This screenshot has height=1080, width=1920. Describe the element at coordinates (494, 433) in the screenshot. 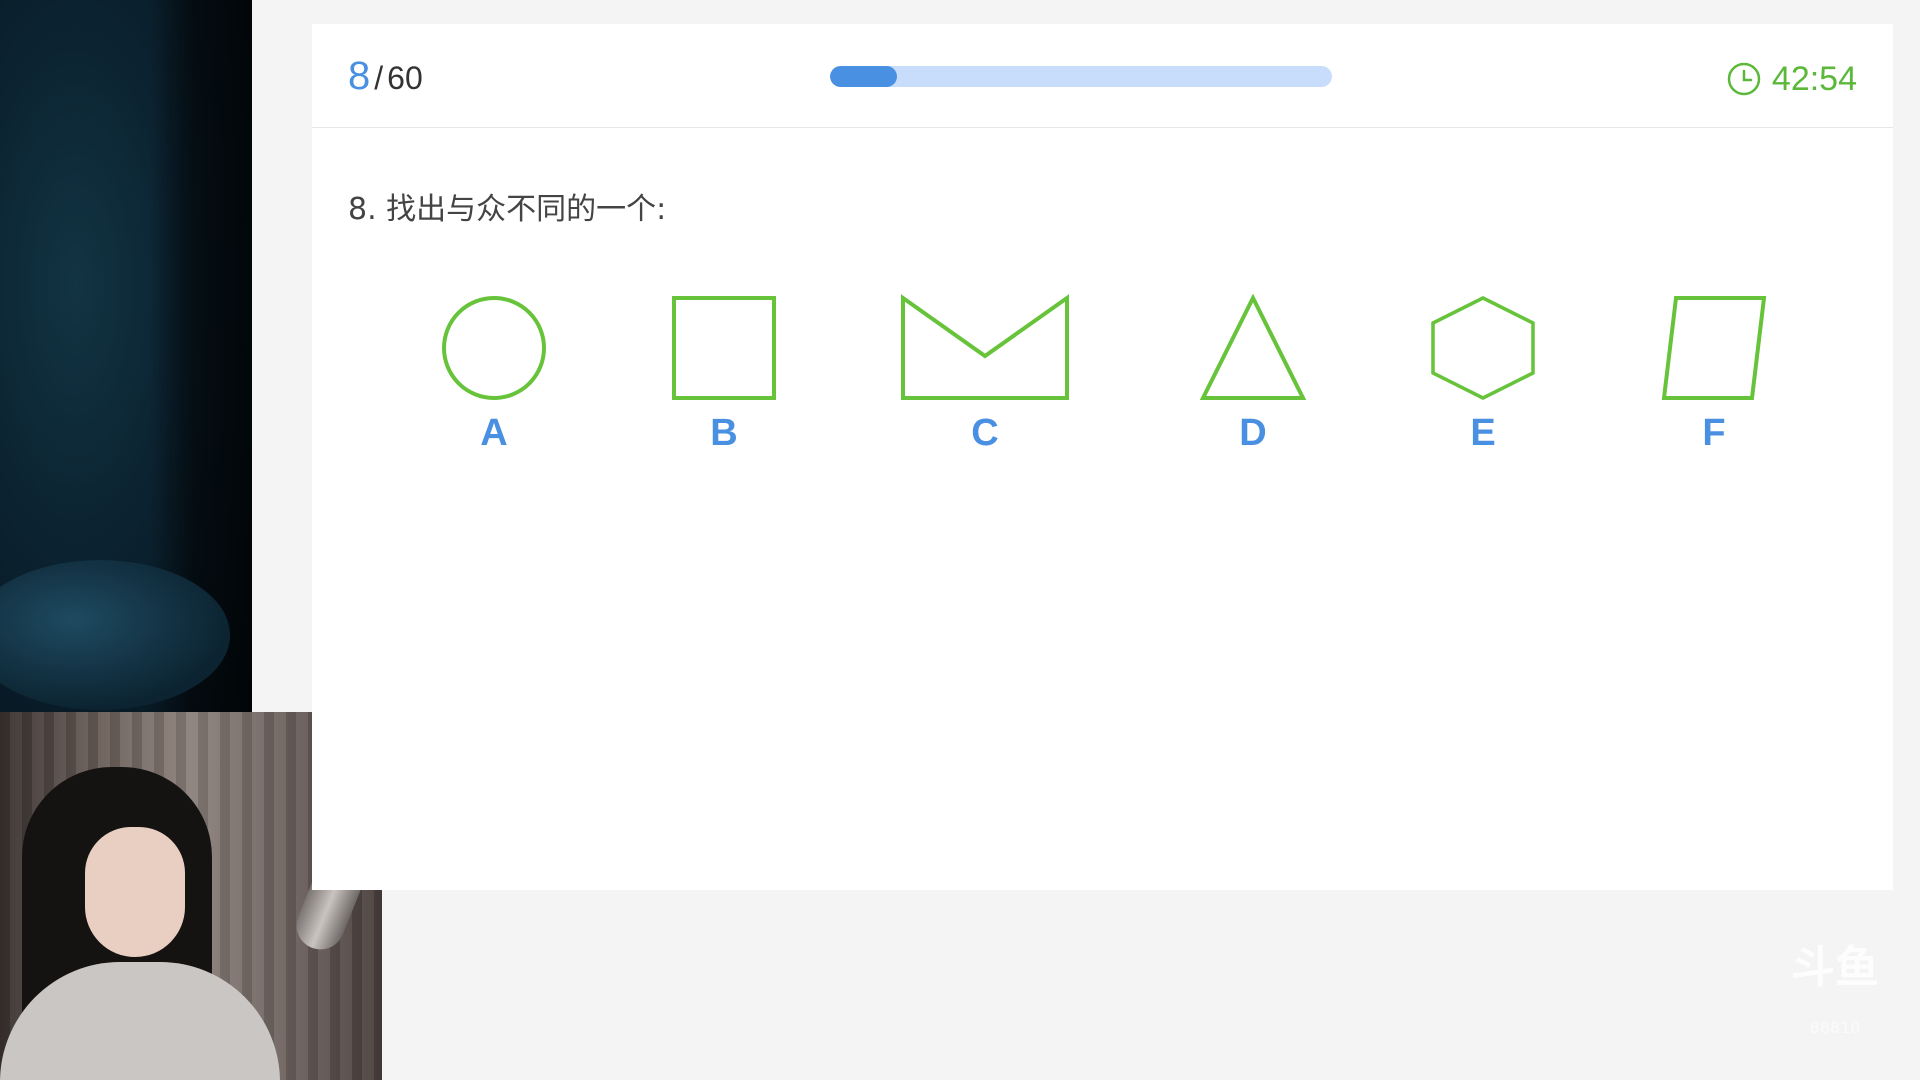

I see `option-a-label: A` at that location.